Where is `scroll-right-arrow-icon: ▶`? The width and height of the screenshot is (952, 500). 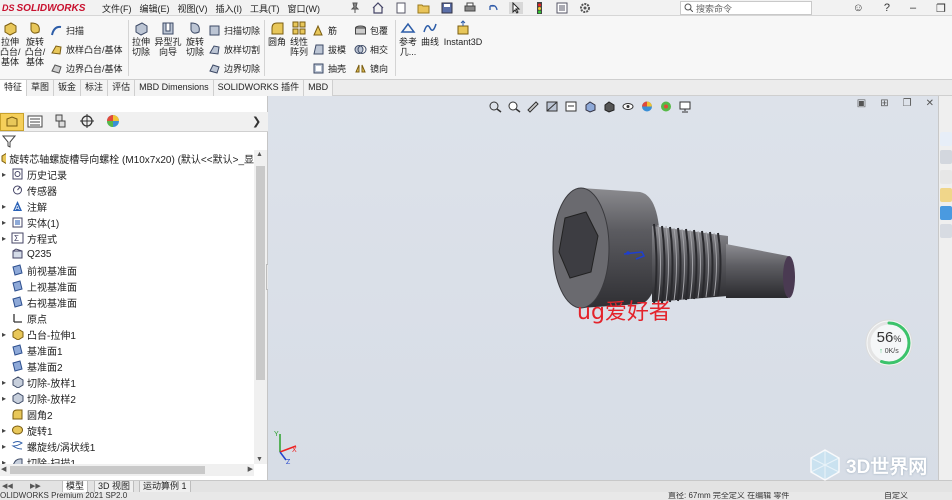 scroll-right-arrow-icon: ▶ is located at coordinates (250, 469).